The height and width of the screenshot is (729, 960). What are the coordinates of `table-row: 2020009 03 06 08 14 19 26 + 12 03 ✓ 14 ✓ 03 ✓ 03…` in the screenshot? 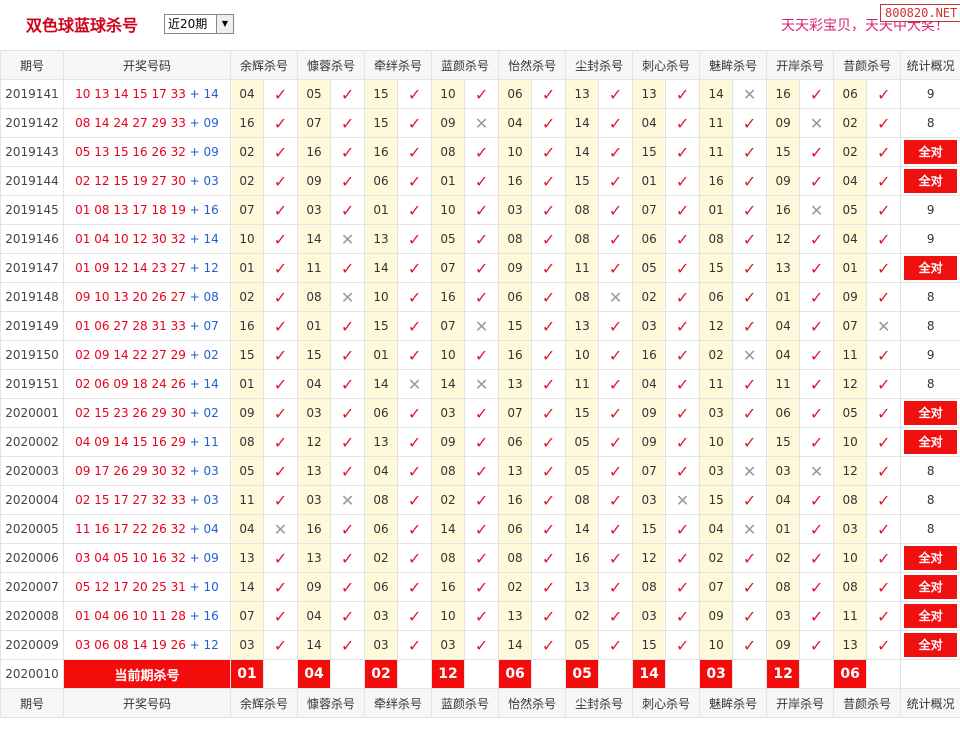 It's located at (480, 645).